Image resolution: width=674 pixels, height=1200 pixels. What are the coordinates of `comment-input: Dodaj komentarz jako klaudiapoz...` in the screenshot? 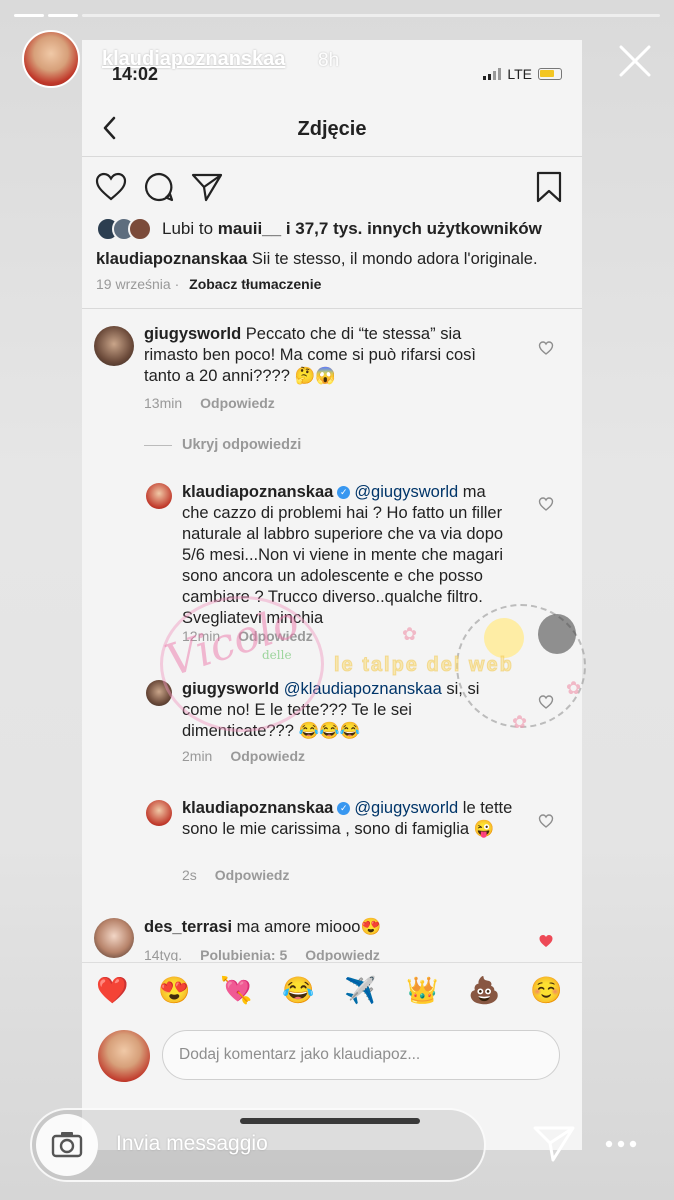 It's located at (361, 1055).